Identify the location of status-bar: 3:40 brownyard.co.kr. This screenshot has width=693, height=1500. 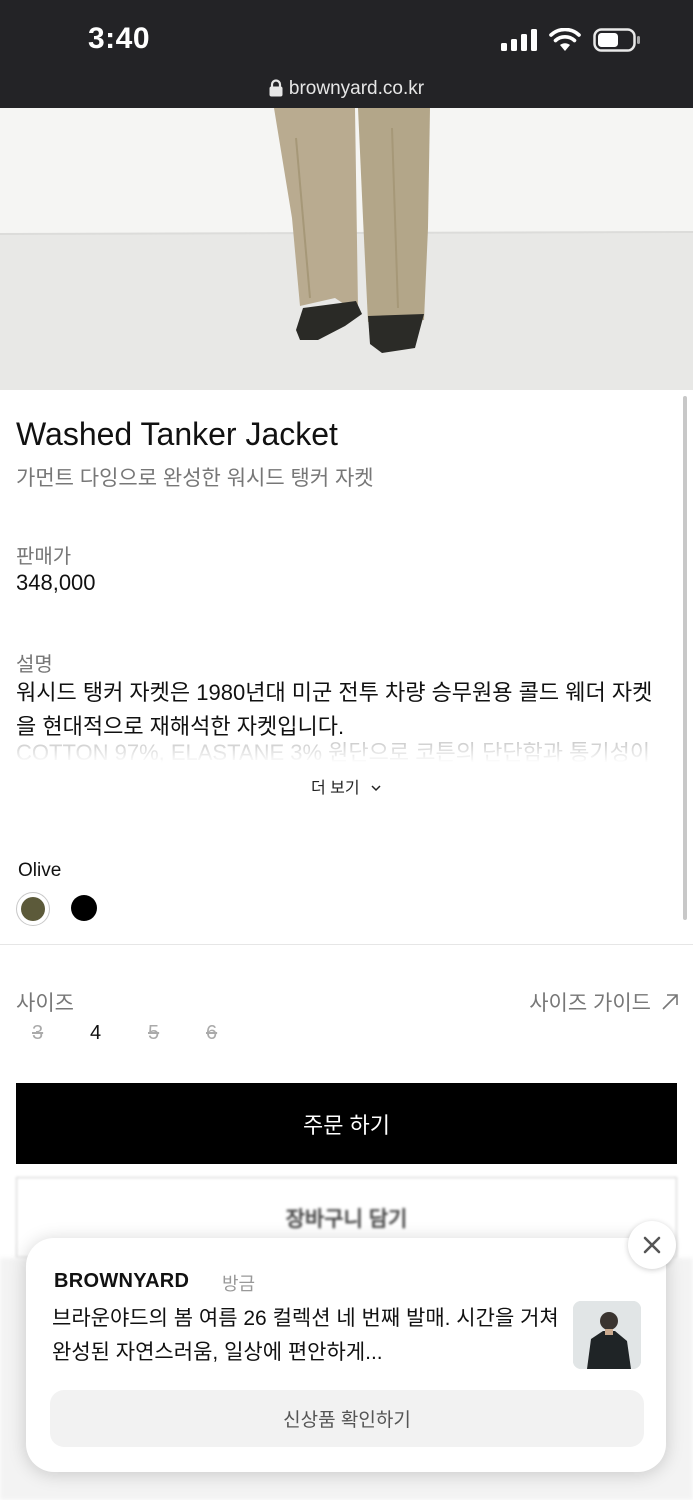
(346, 54).